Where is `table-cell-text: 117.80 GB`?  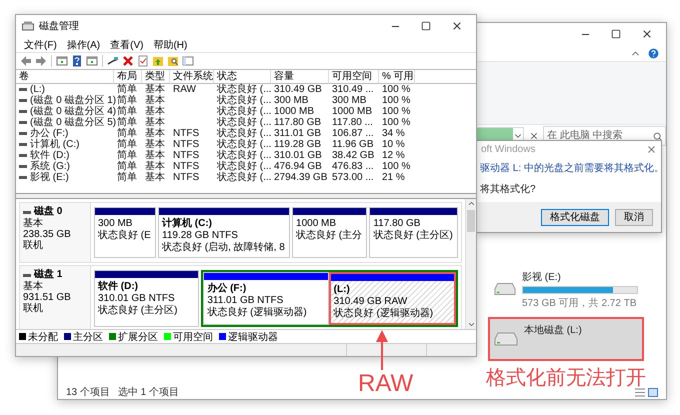
table-cell-text: 117.80 GB is located at coordinates (297, 122).